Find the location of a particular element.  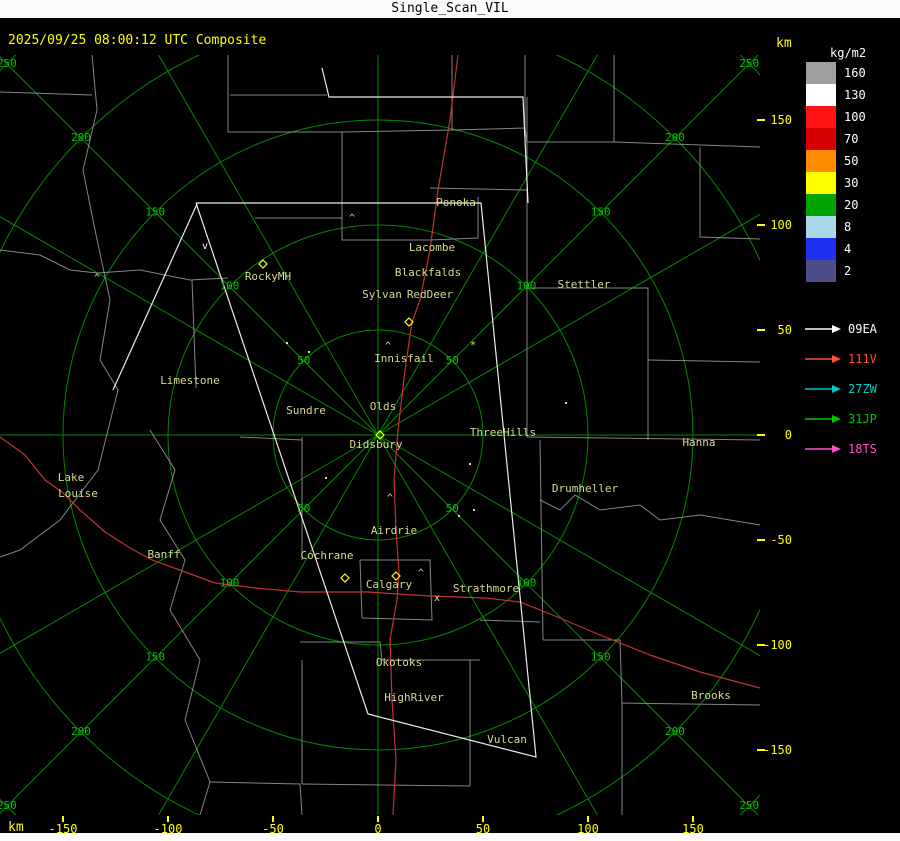

radar-site-legend-row: 27ZW is located at coordinates (840, 389).